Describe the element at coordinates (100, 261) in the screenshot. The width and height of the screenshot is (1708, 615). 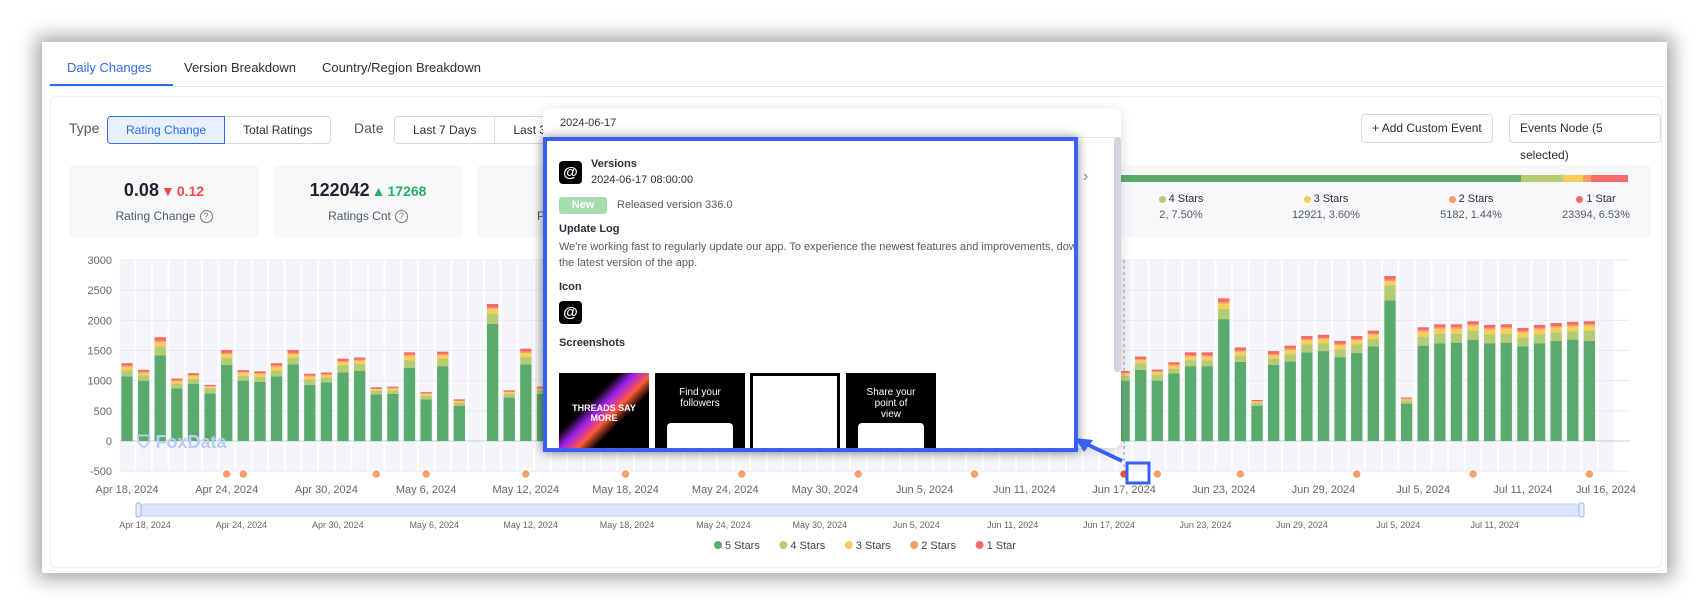
I see `y-tick-label: 3000` at that location.